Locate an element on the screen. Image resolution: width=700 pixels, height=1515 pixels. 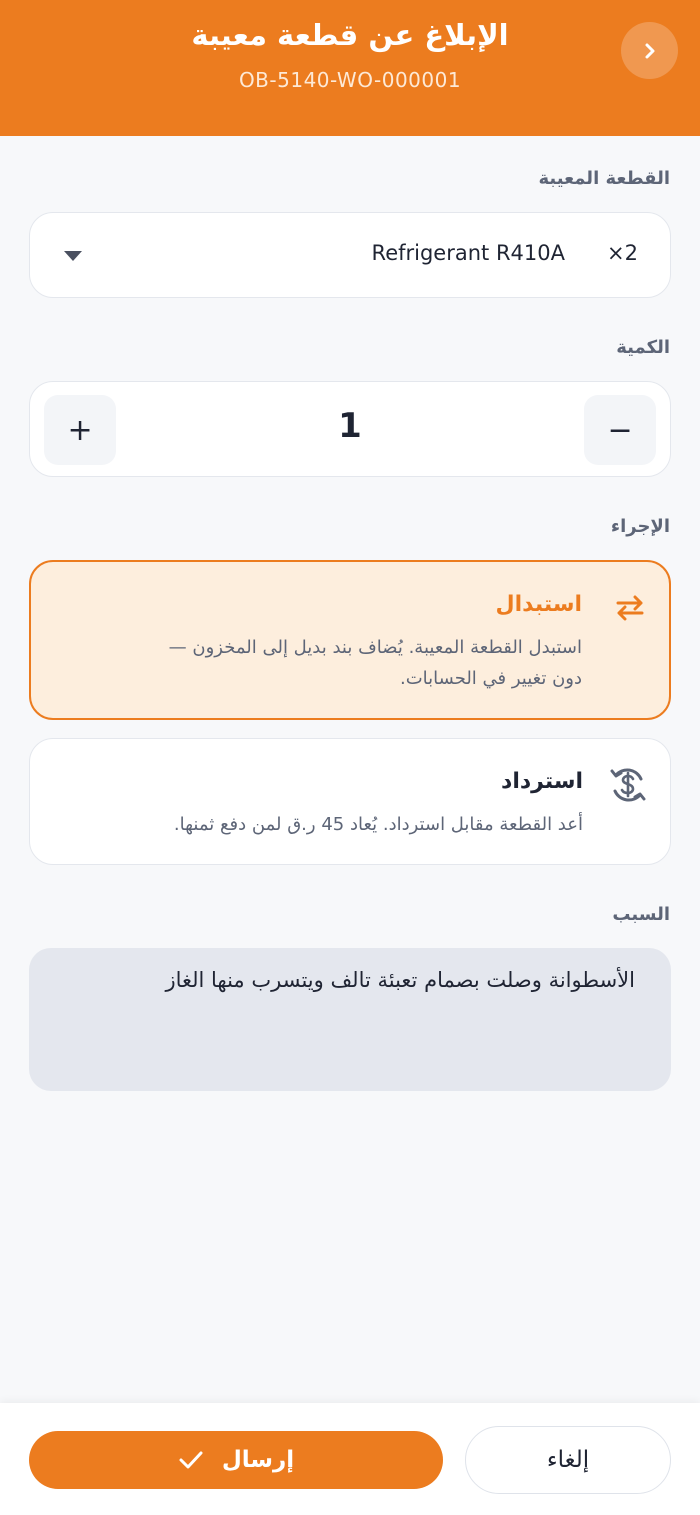
cancel-label: إلغاء is located at coordinates (568, 1460).